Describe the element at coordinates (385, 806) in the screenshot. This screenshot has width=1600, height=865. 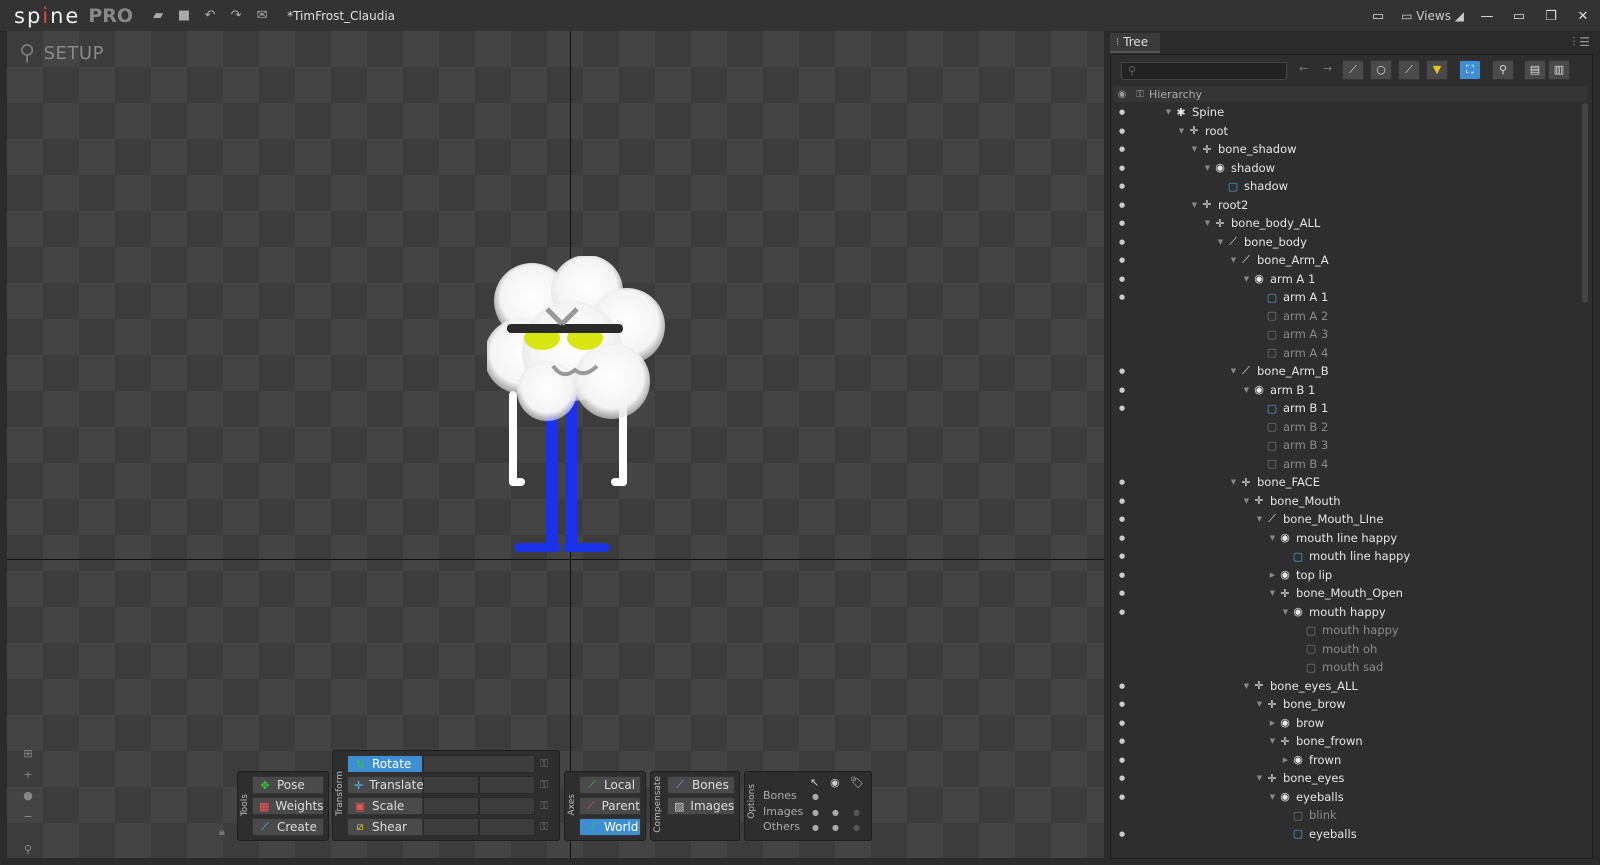
I see `scale-button: ▣ Scale` at that location.